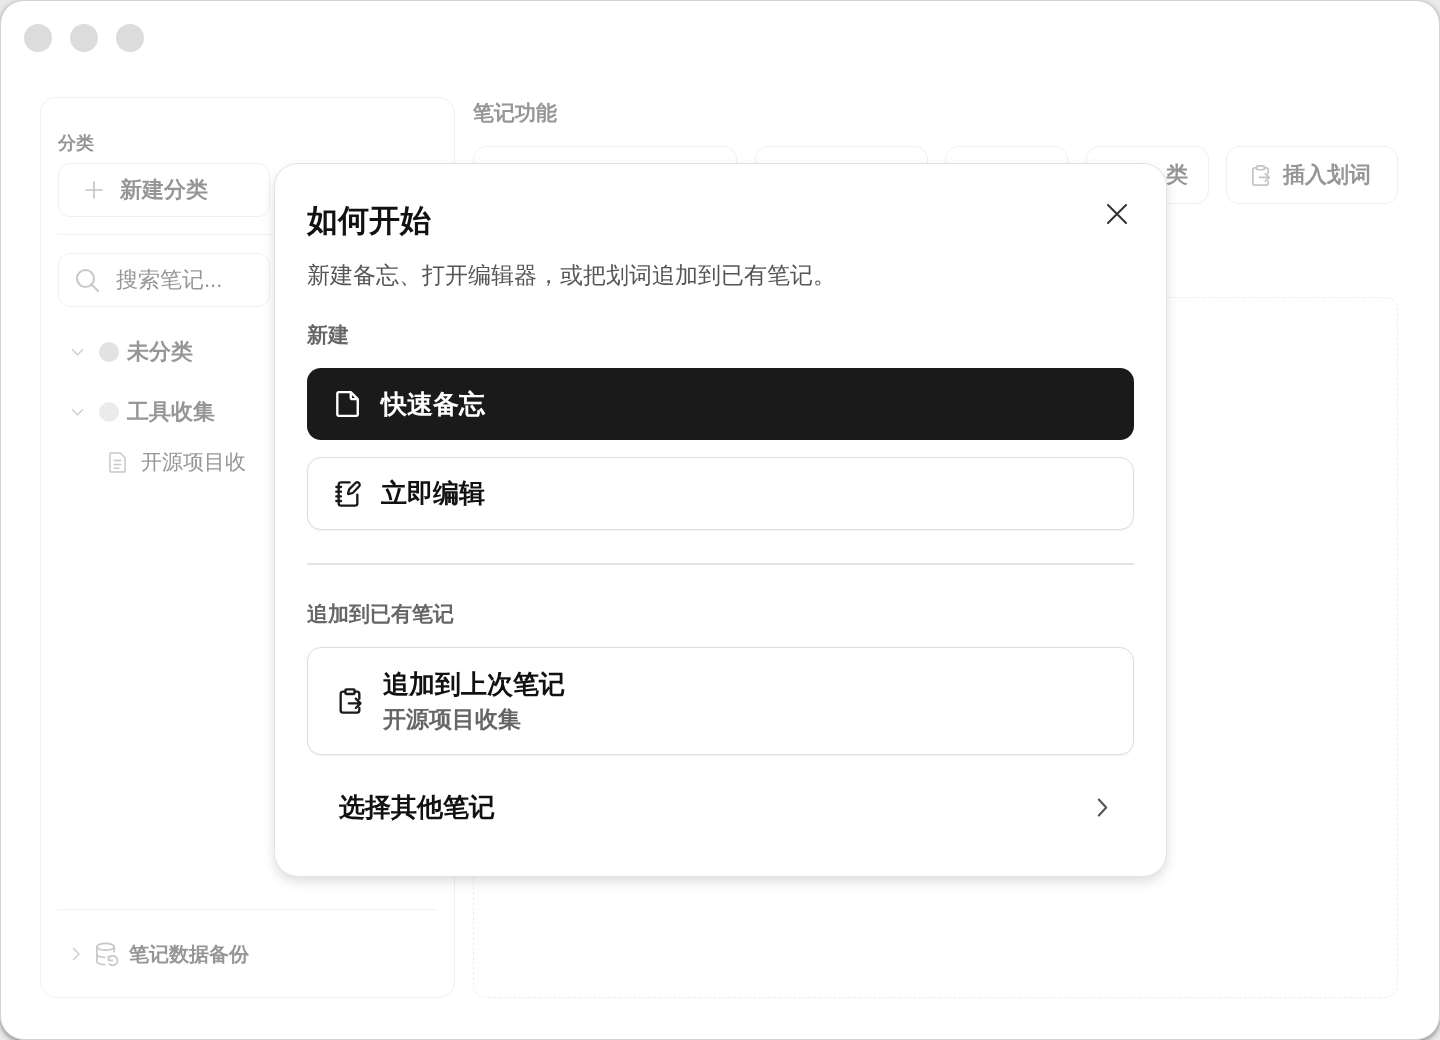  Describe the element at coordinates (515, 113) in the screenshot. I see `page-title: 笔记功能` at that location.